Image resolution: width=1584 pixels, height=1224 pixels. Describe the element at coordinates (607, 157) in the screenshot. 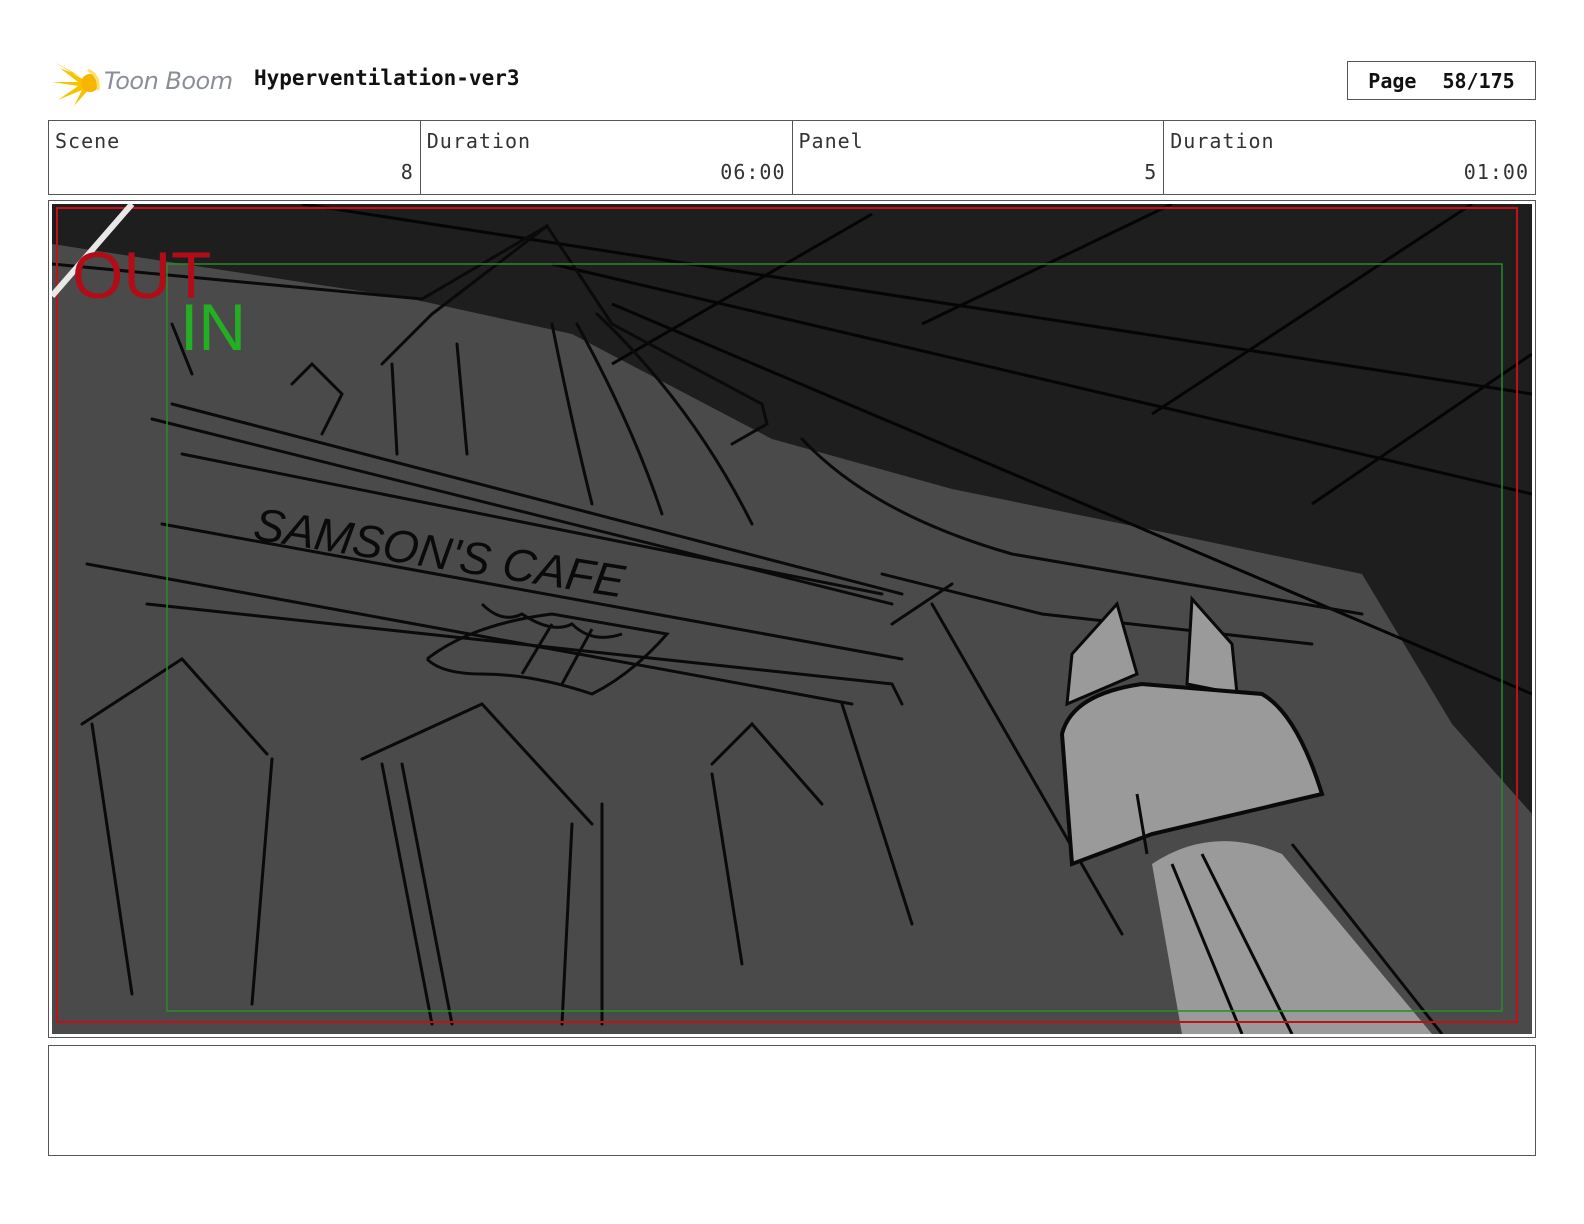

I see `scene-duration-cell: Duration 06:00` at that location.